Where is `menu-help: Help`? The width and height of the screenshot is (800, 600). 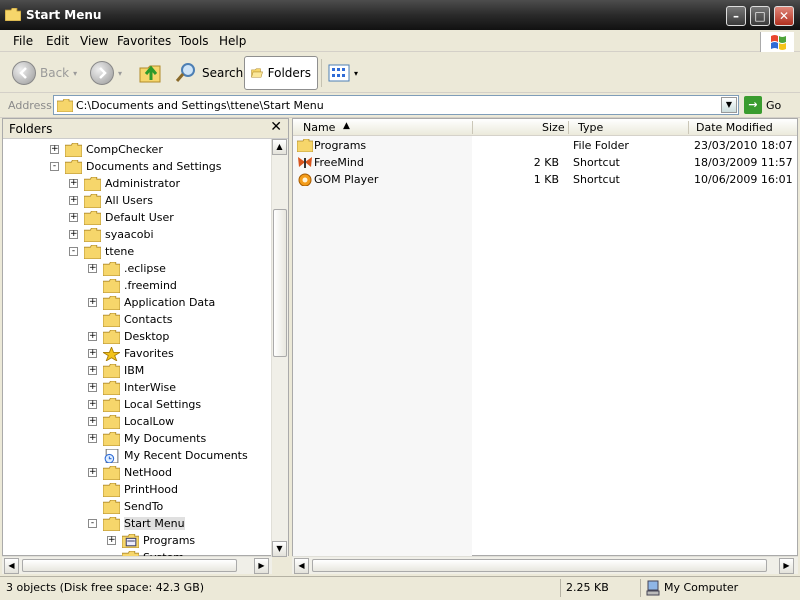
menu-help: Help is located at coordinates (232, 41).